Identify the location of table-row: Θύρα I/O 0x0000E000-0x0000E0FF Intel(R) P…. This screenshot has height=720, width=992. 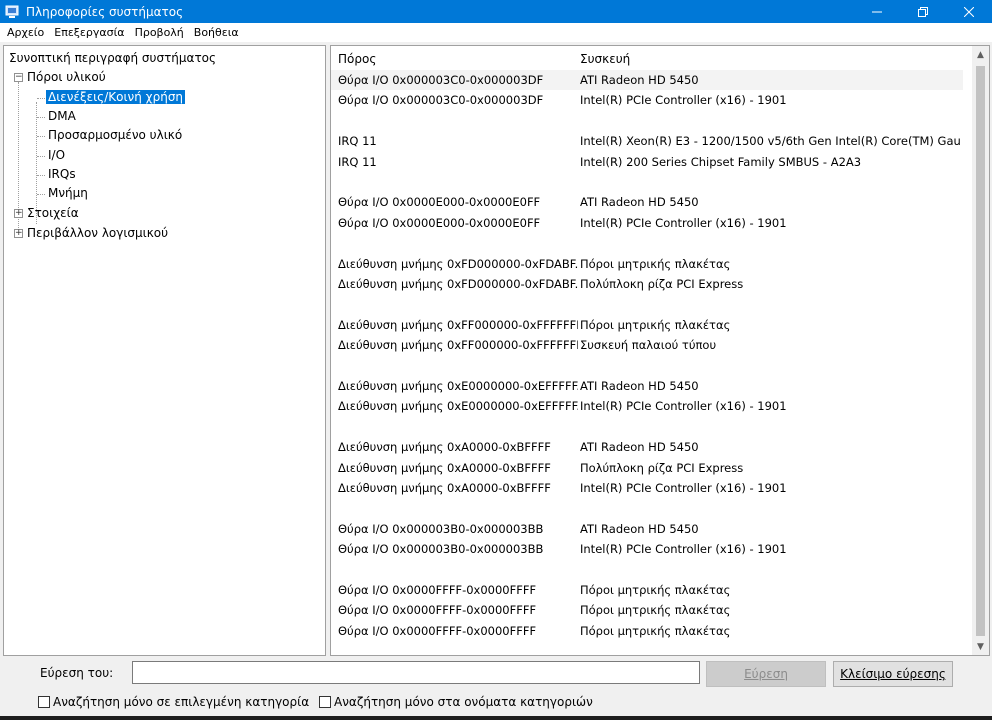
(647, 223).